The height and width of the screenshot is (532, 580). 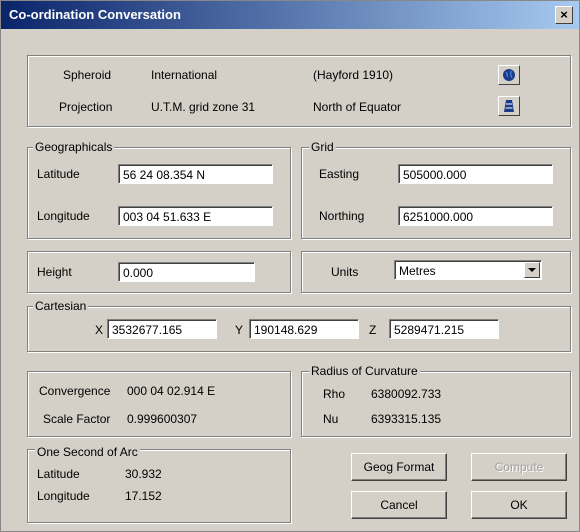 I want to click on projection-label: Projection, so click(x=86, y=107).